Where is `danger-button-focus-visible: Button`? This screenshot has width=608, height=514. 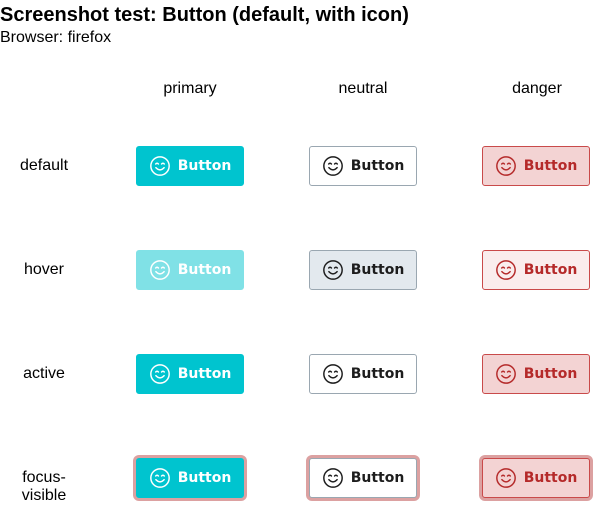
danger-button-focus-visible: Button is located at coordinates (536, 478).